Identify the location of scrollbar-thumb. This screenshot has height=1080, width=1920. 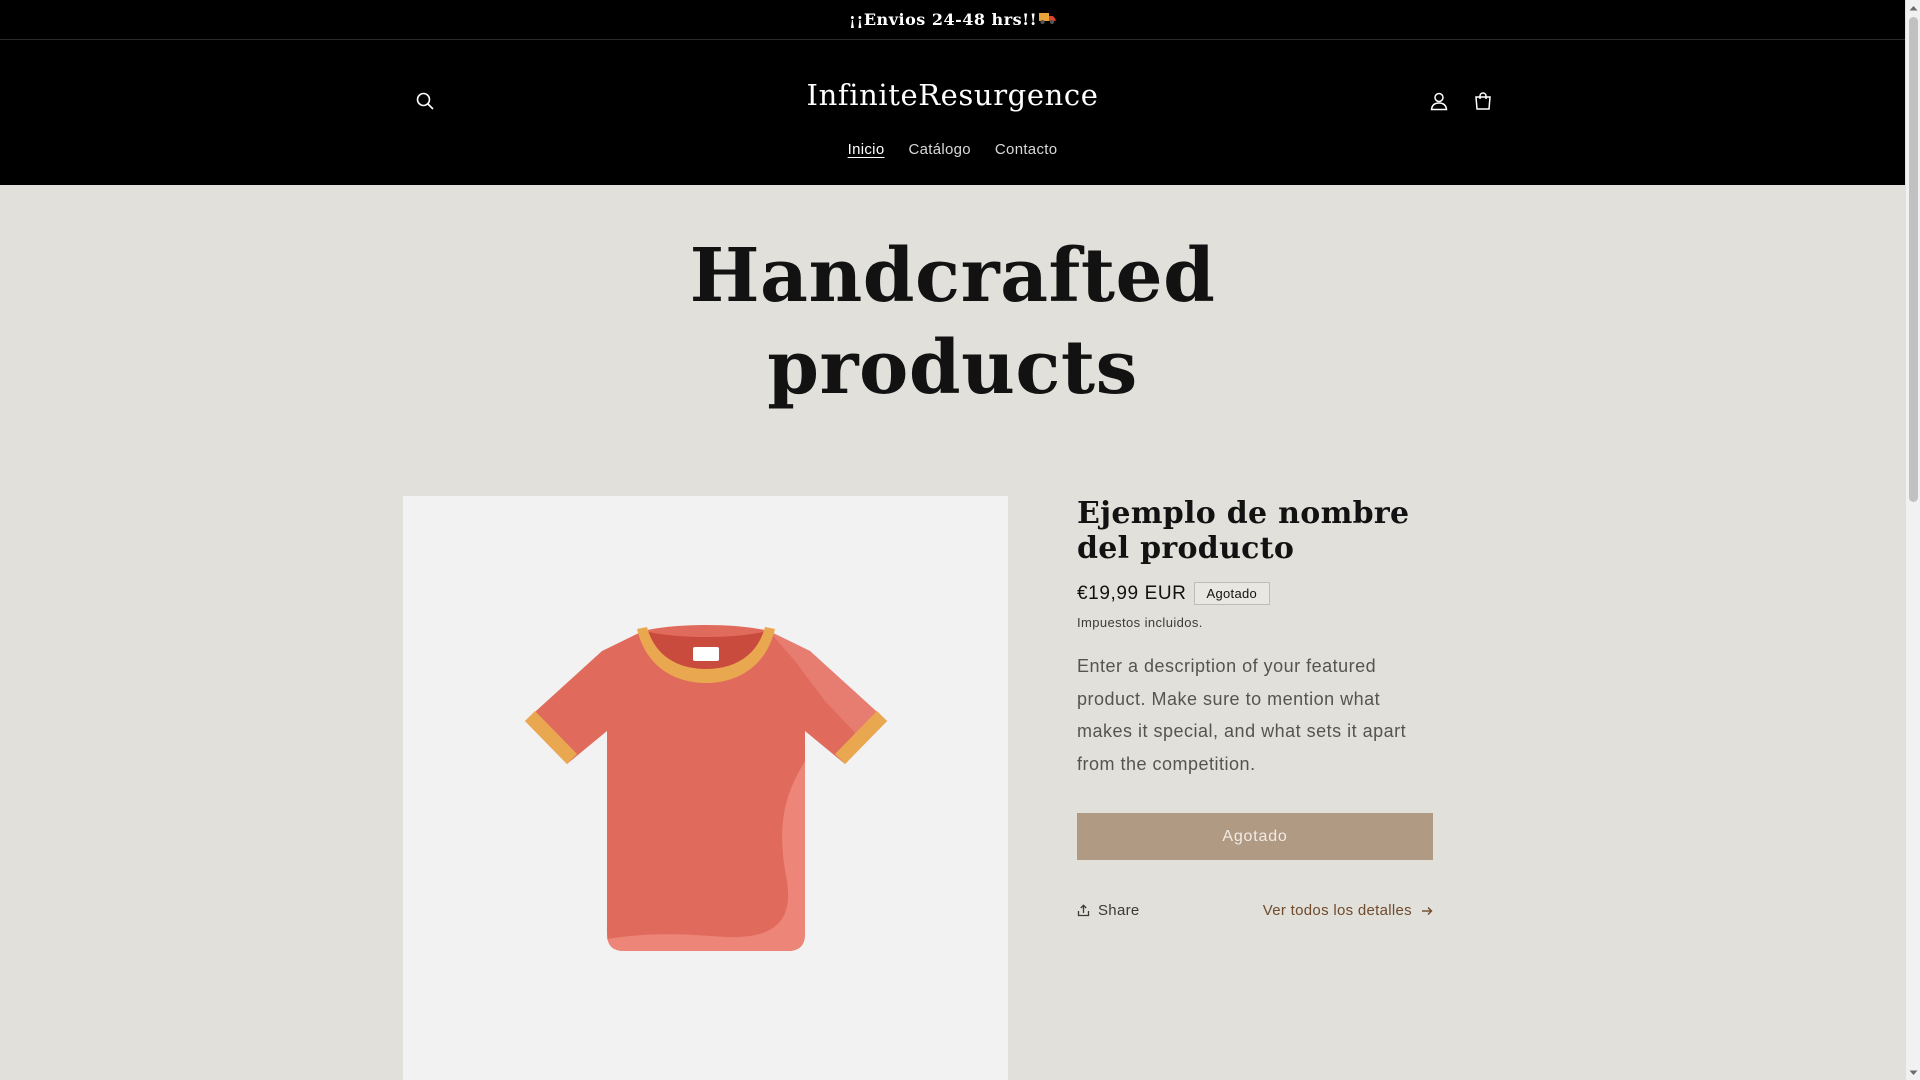
(1913, 259).